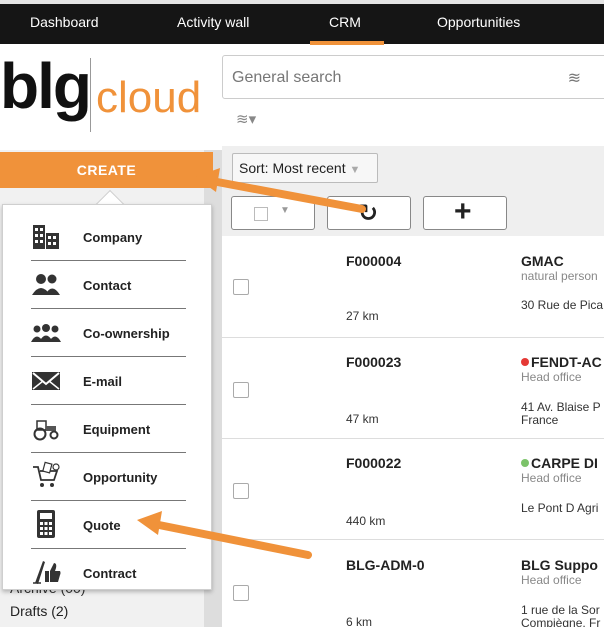 Image resolution: width=604 pixels, height=627 pixels. Describe the element at coordinates (46, 430) in the screenshot. I see `tractor-icon` at that location.